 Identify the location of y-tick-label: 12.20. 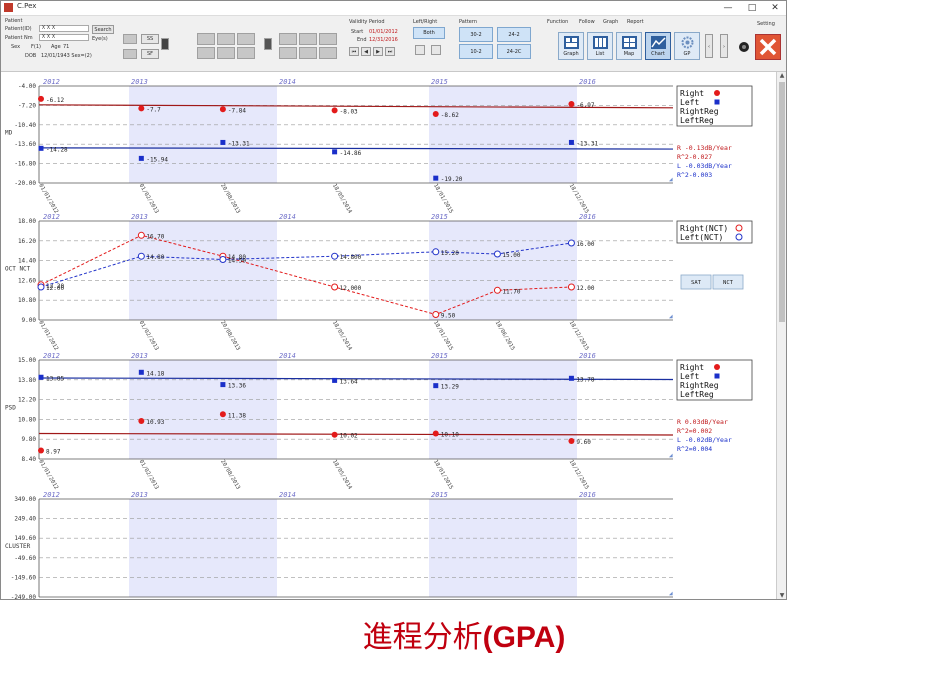
(27, 400).